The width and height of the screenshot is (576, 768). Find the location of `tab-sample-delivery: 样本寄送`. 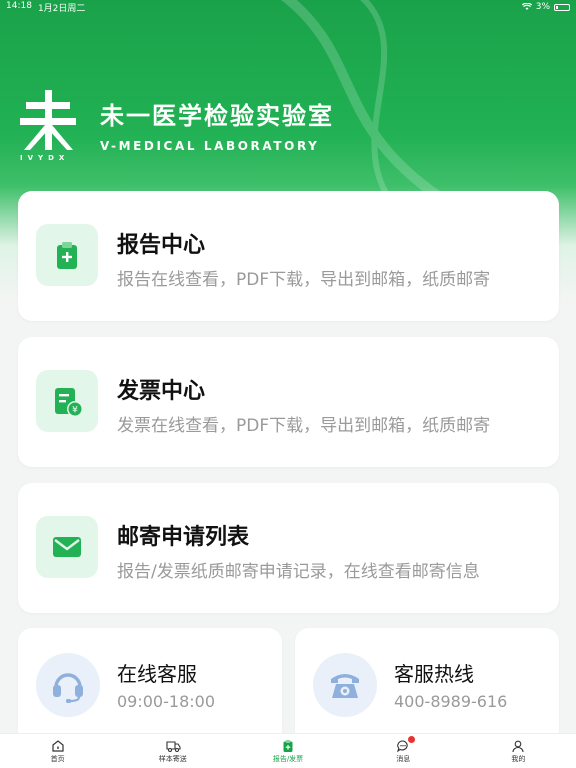

tab-sample-delivery: 样本寄送 is located at coordinates (172, 751).